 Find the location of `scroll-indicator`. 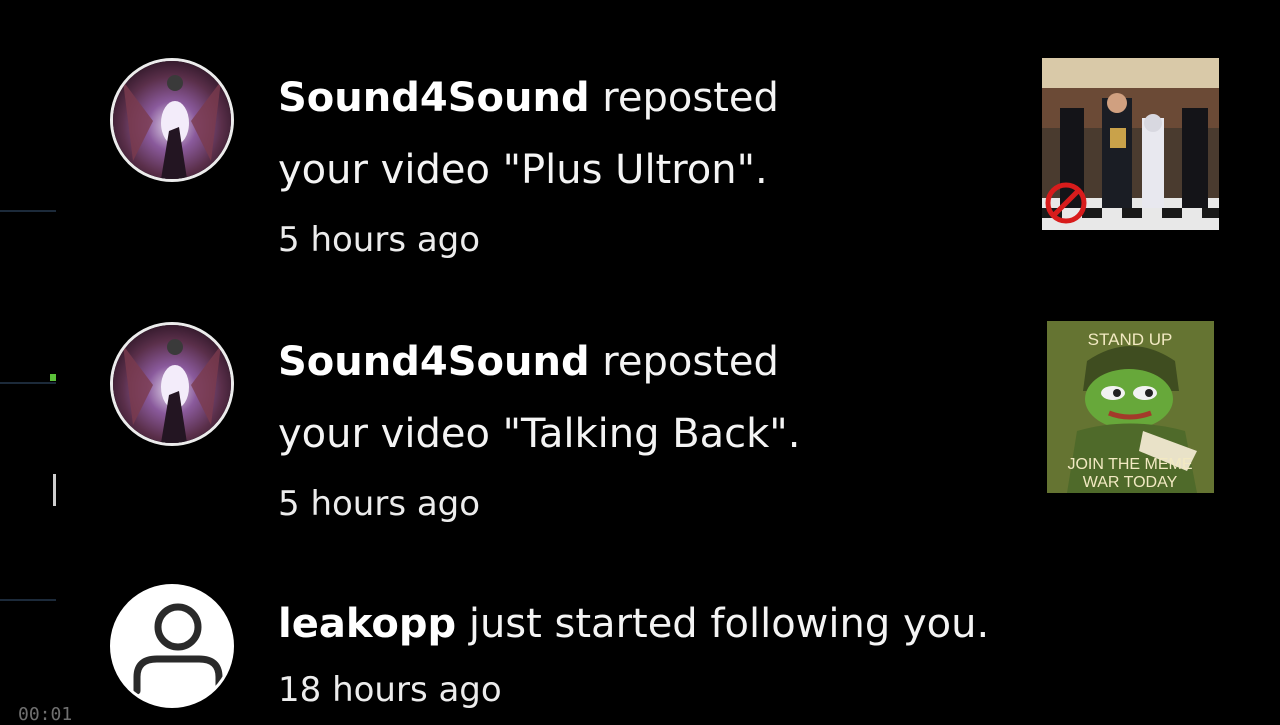

scroll-indicator is located at coordinates (54, 490).